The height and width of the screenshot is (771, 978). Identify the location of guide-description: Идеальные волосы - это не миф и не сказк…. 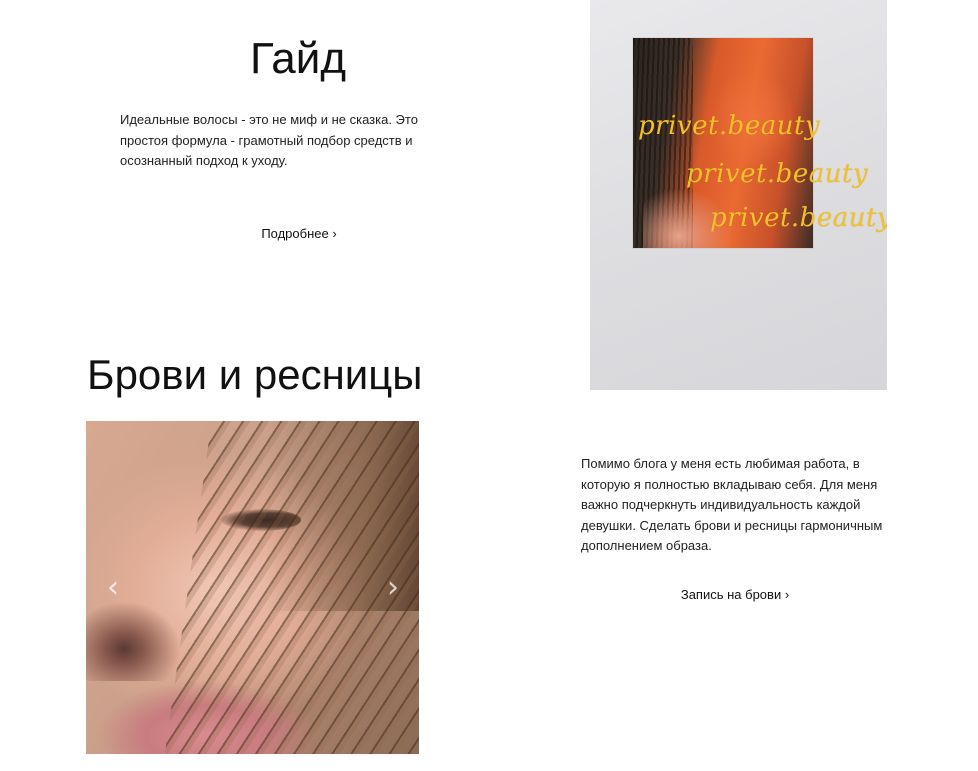
(269, 140).